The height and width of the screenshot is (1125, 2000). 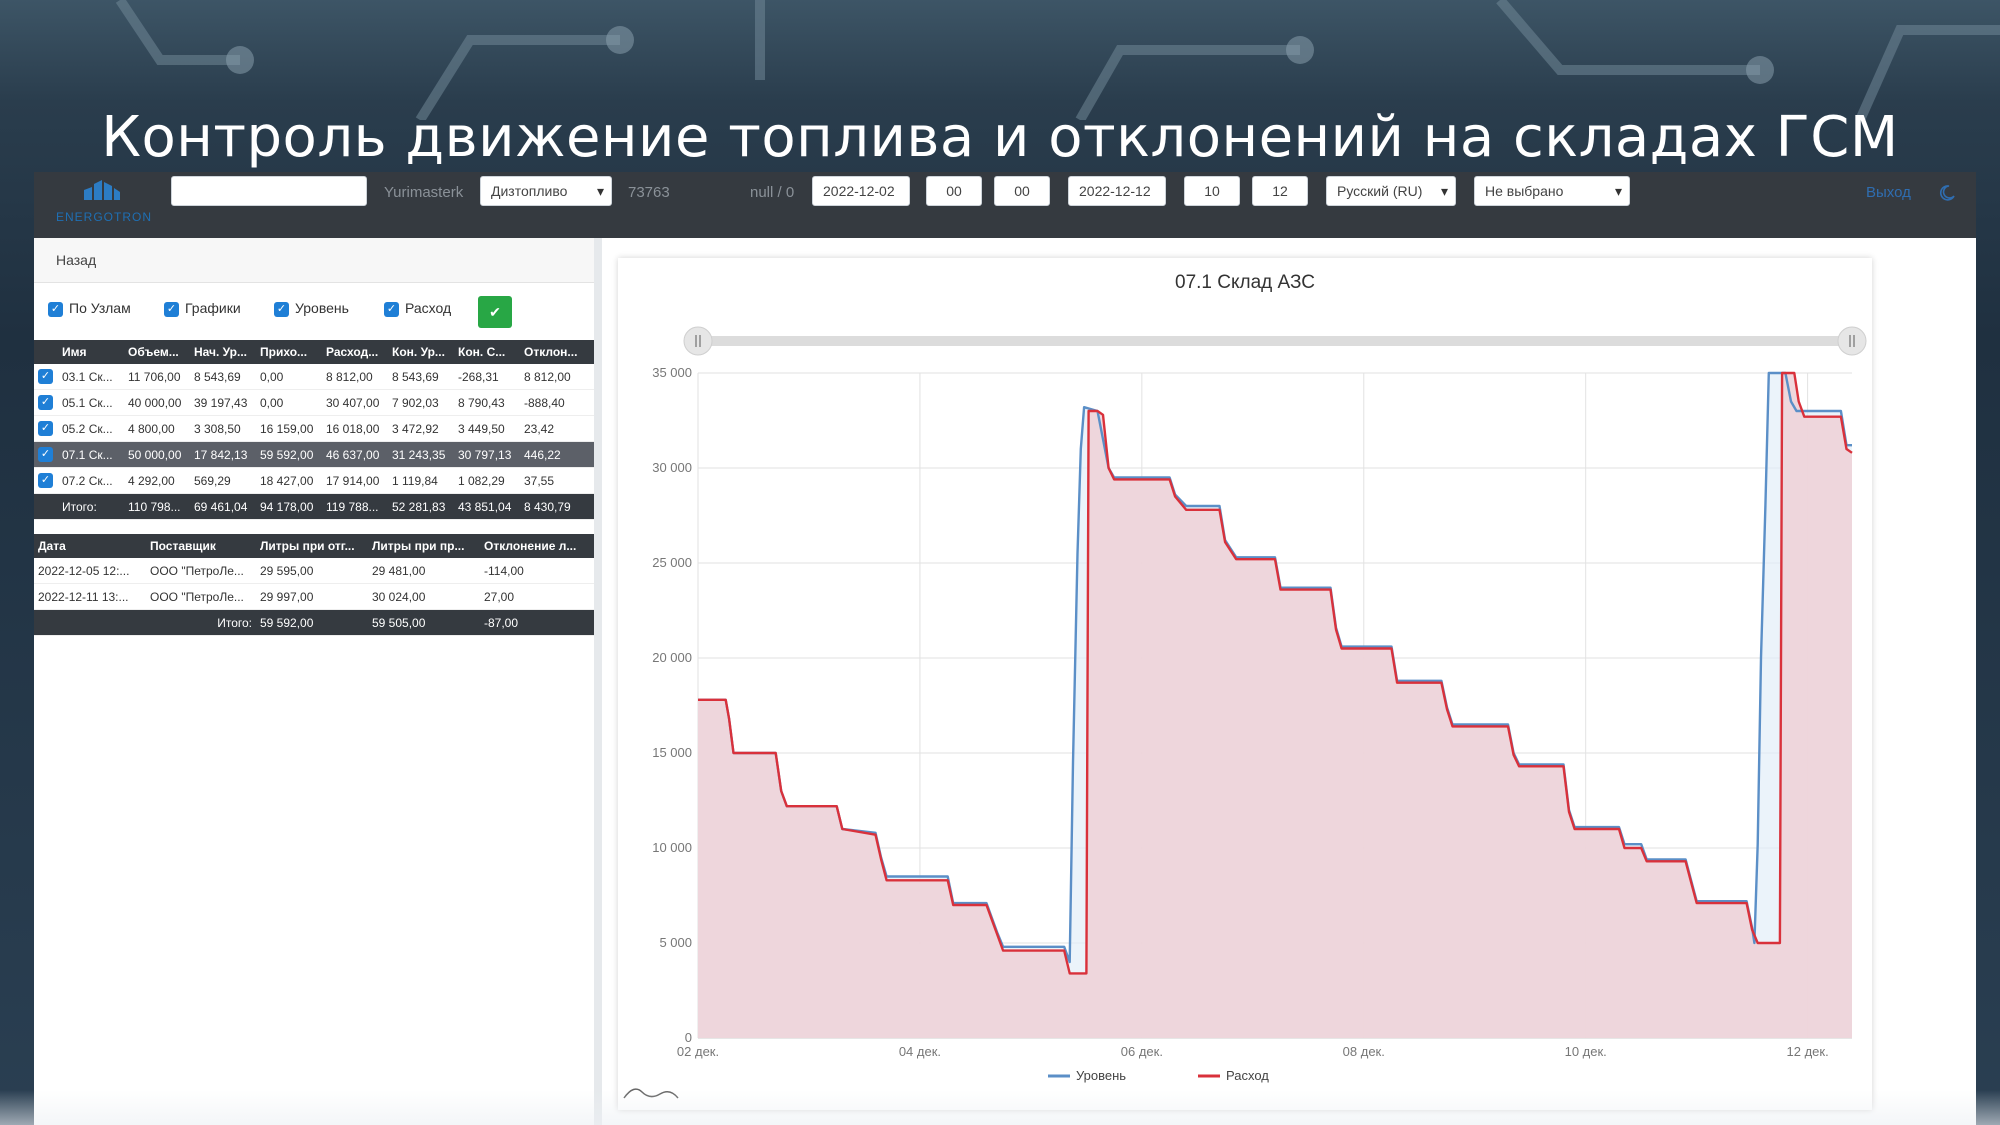 What do you see at coordinates (1275, 341) in the screenshot?
I see `zoom-slider-track` at bounding box center [1275, 341].